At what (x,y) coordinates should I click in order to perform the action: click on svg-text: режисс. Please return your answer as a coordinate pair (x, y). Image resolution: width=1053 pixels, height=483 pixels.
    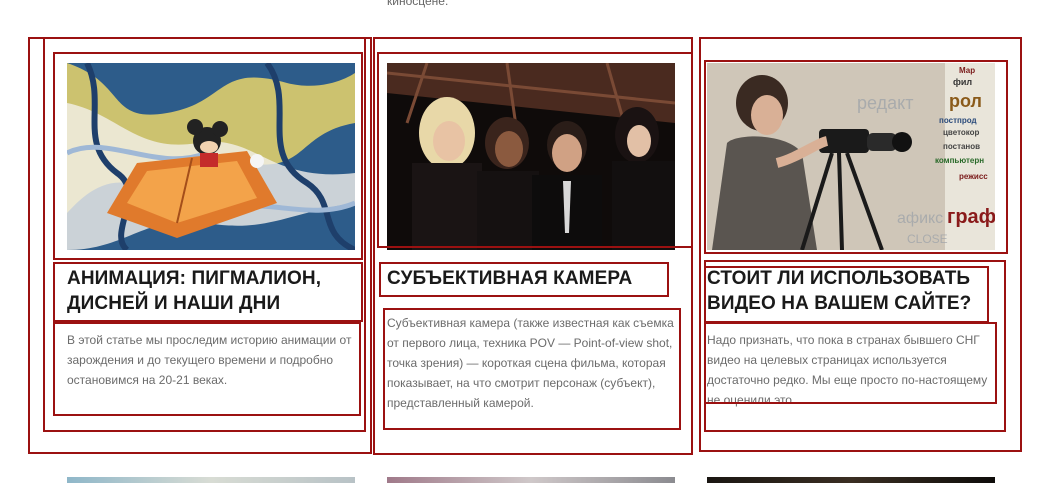
    Looking at the image, I should click on (973, 176).